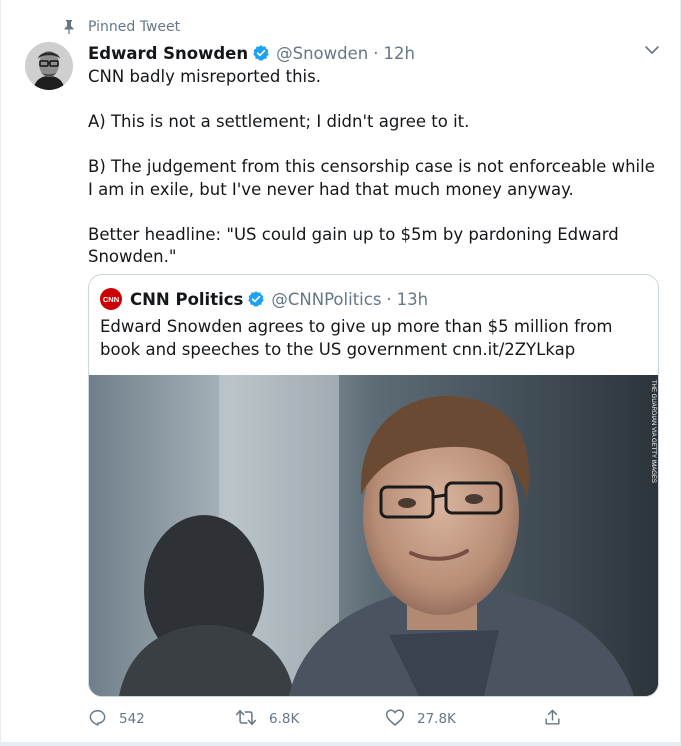  Describe the element at coordinates (168, 53) in the screenshot. I see `author-name: Edward Snowden` at that location.